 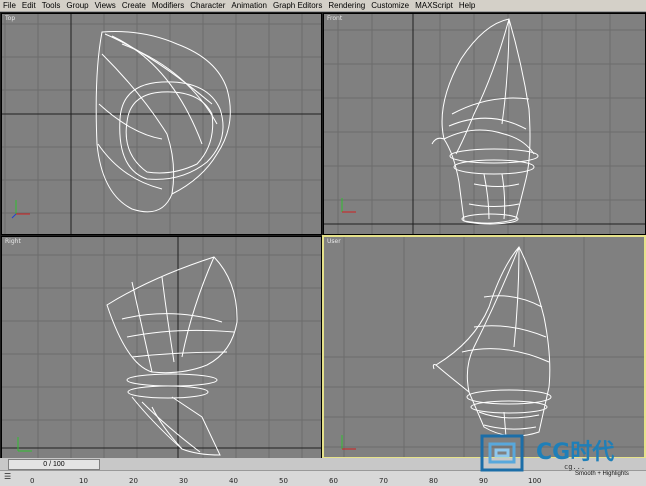 What do you see at coordinates (13, 241) in the screenshot?
I see `viewport-label-right: Right` at bounding box center [13, 241].